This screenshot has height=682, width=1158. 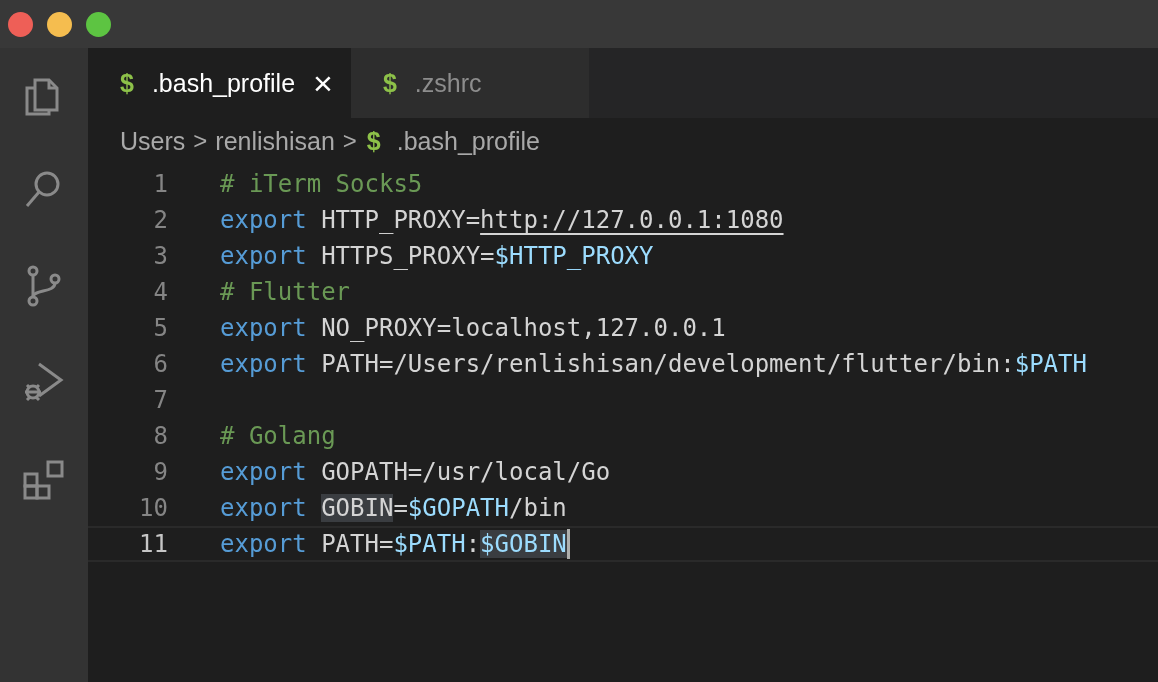 What do you see at coordinates (285, 292) in the screenshot?
I see `code-token: # Flutter` at bounding box center [285, 292].